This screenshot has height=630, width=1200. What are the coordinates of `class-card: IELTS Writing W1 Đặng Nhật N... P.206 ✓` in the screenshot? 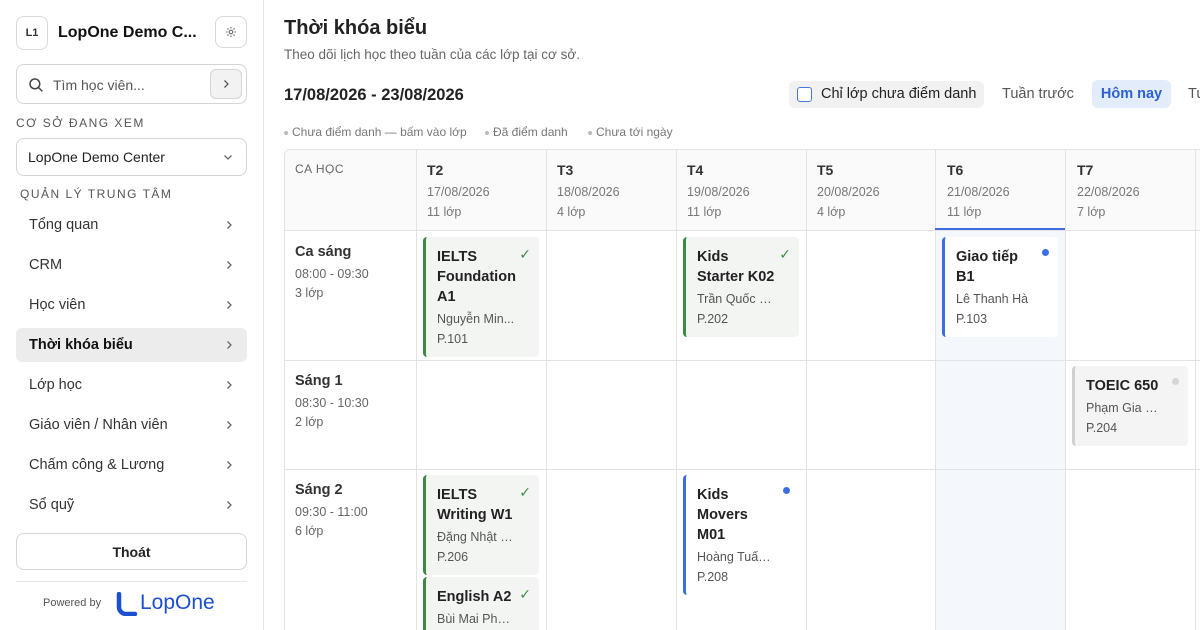 It's located at (481, 525).